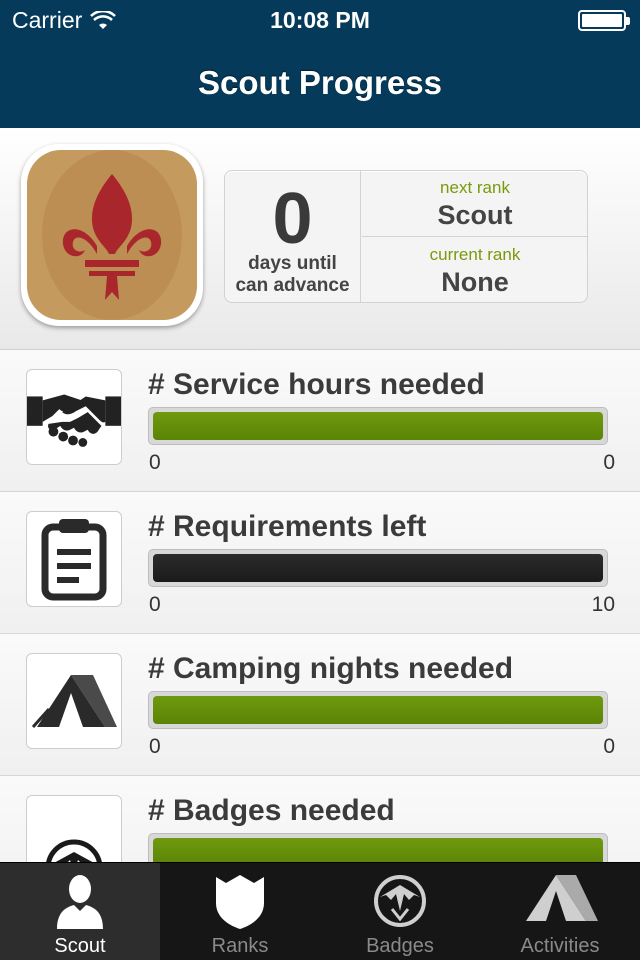  What do you see at coordinates (80, 946) in the screenshot?
I see `tab-label: Scout` at bounding box center [80, 946].